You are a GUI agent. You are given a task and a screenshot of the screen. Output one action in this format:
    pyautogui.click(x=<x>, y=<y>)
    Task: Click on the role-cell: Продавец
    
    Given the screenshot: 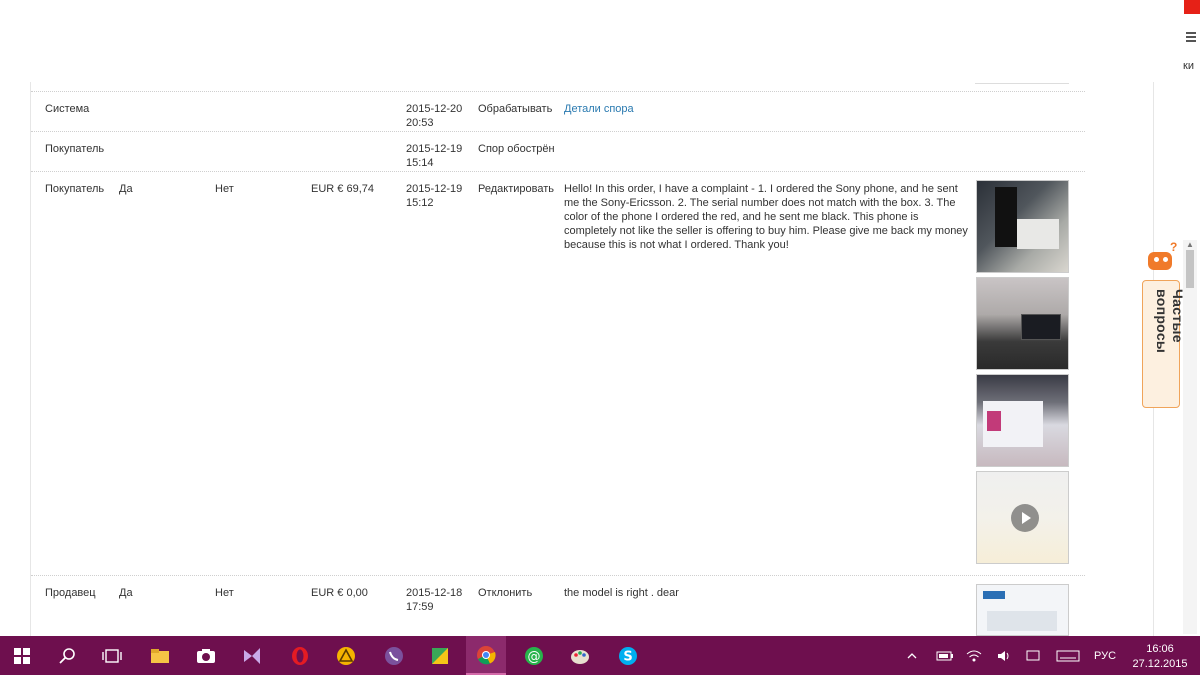 What is the action you would take?
    pyautogui.click(x=70, y=593)
    